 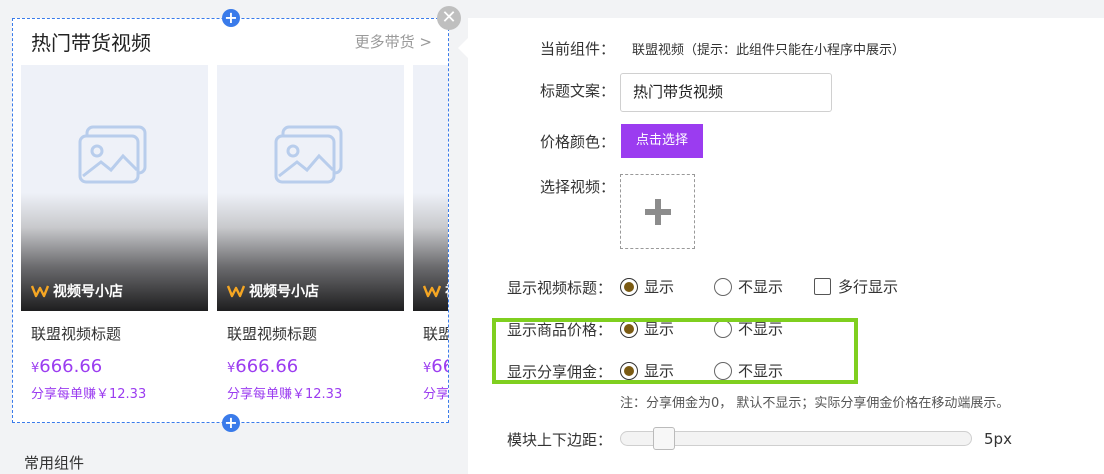 I want to click on more-link: 更多带货 >, so click(x=393, y=41).